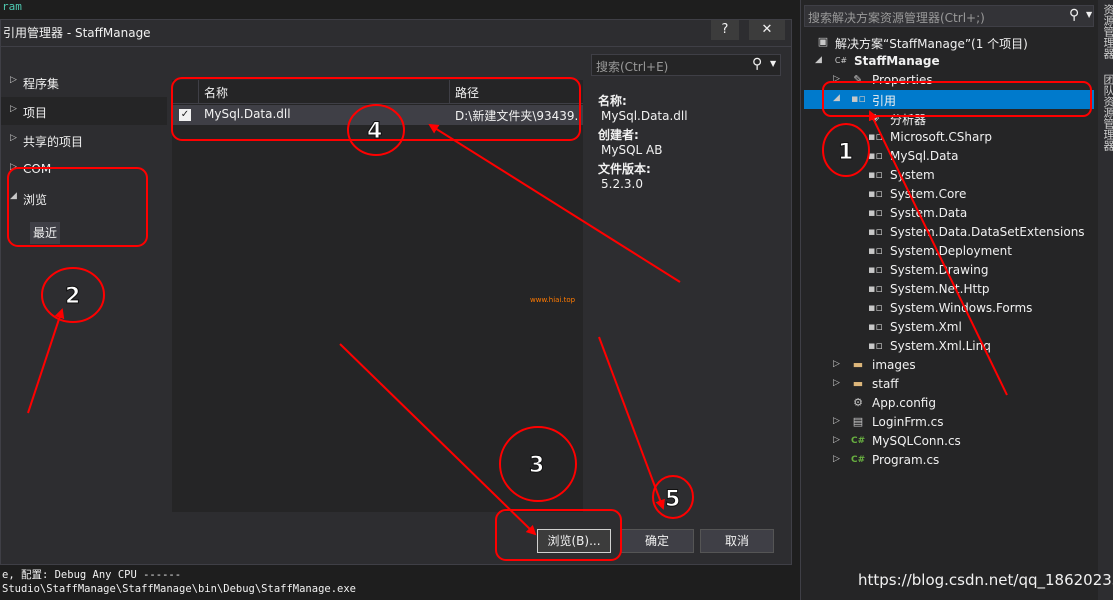 This screenshot has width=1113, height=600. What do you see at coordinates (12, 6) in the screenshot?
I see `code-fragment: ram` at bounding box center [12, 6].